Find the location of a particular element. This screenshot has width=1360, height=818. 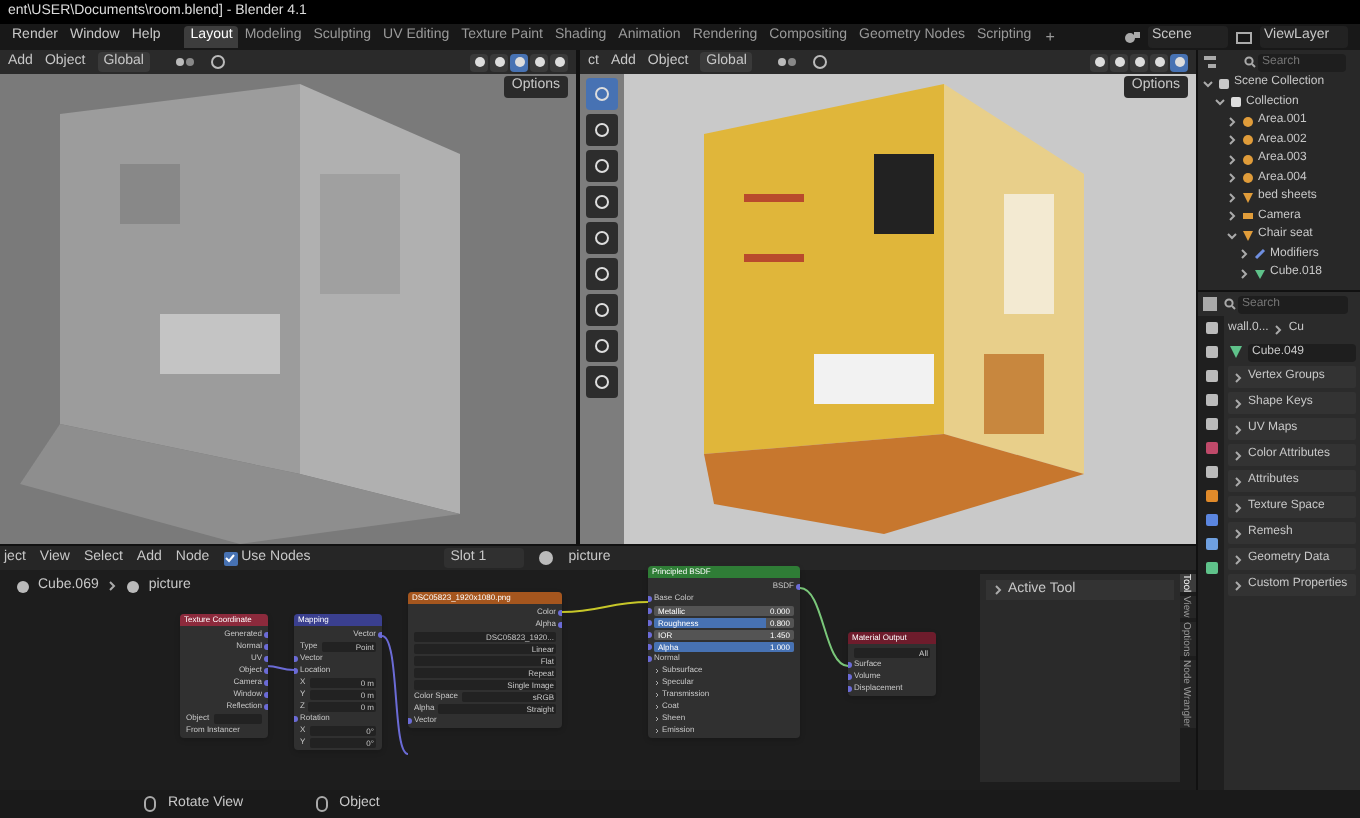

display-mode-icon is located at coordinates (1210, 62).